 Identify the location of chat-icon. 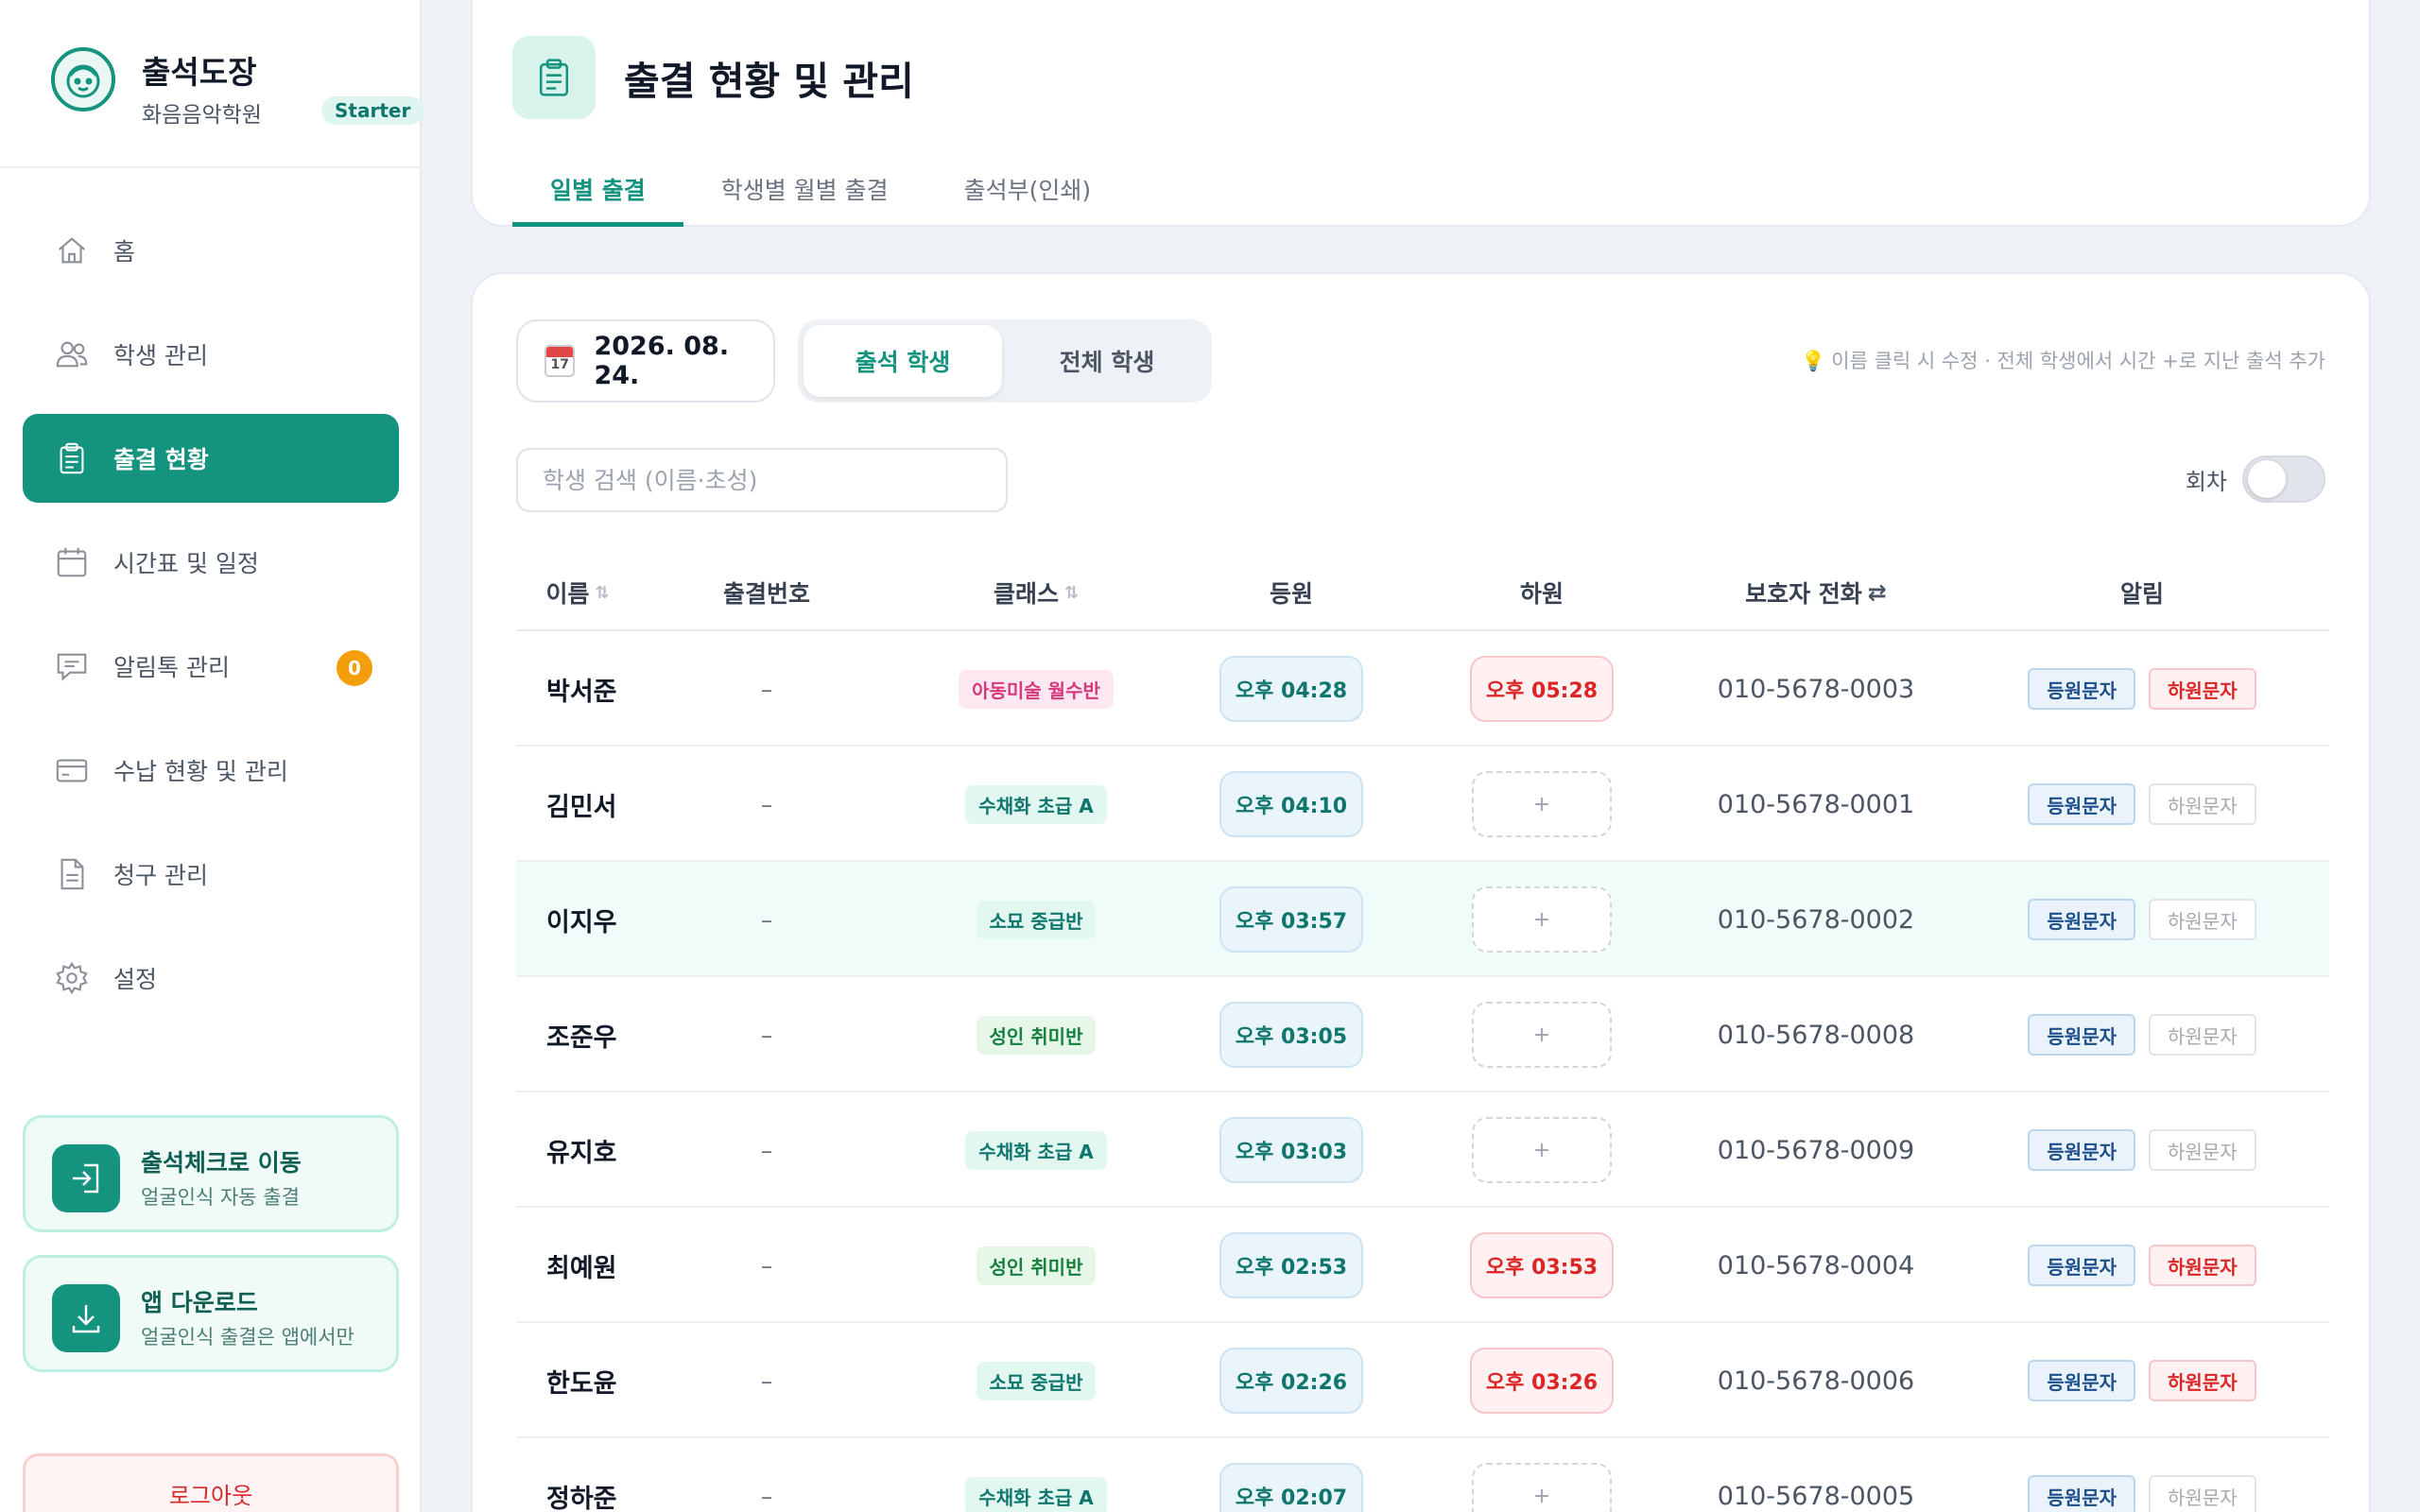
(72, 666).